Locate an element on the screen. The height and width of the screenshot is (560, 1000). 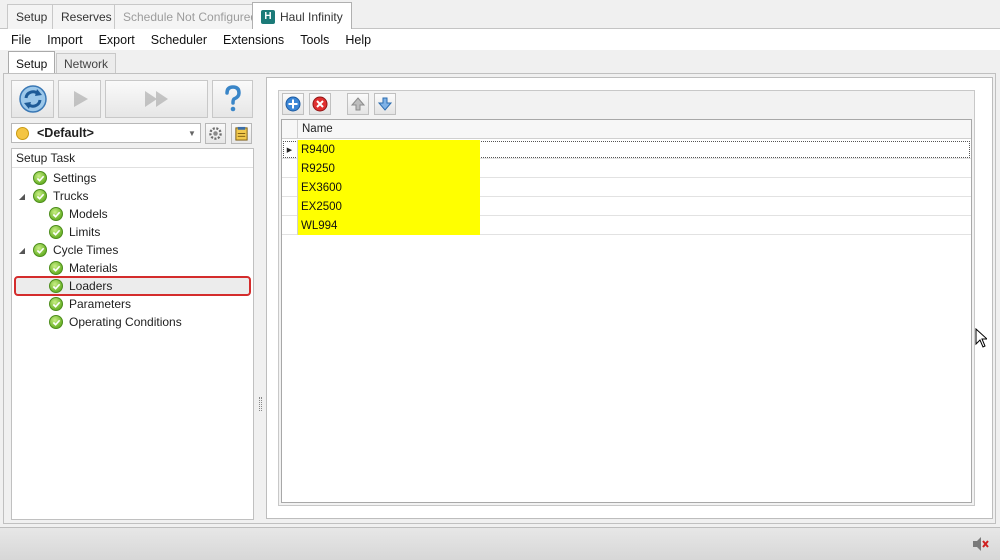
sub-tab-strip: Setup Network is located at coordinates (500, 62).